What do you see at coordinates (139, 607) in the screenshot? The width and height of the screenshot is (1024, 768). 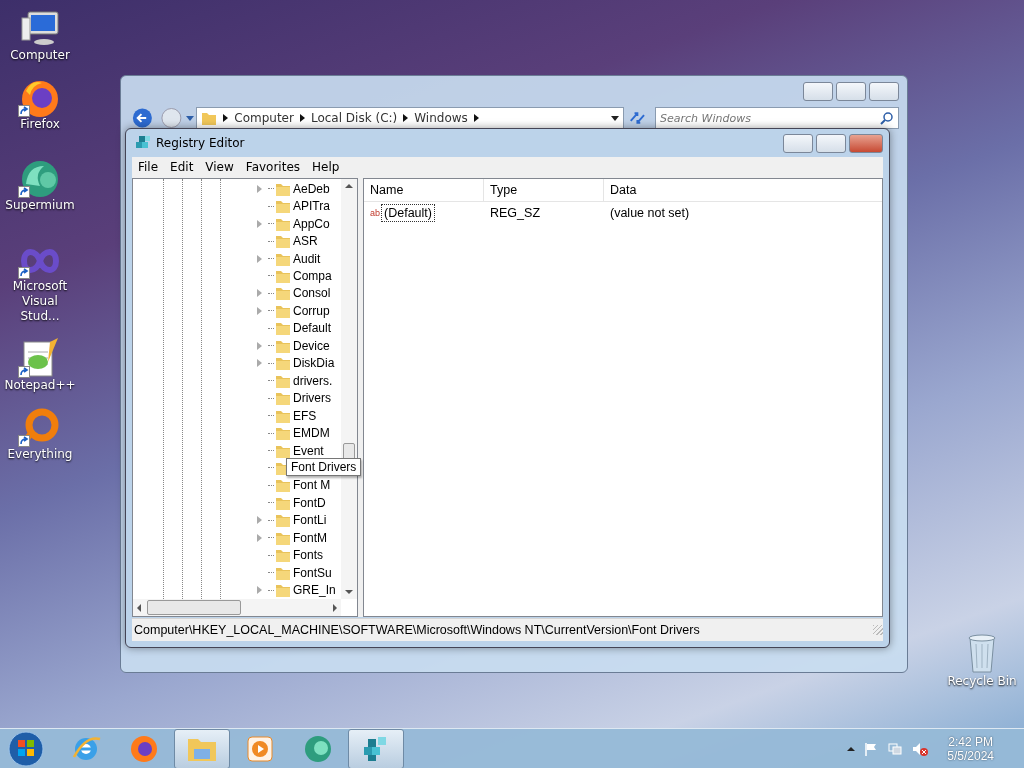 I see `scroll-left-arrow-icon` at bounding box center [139, 607].